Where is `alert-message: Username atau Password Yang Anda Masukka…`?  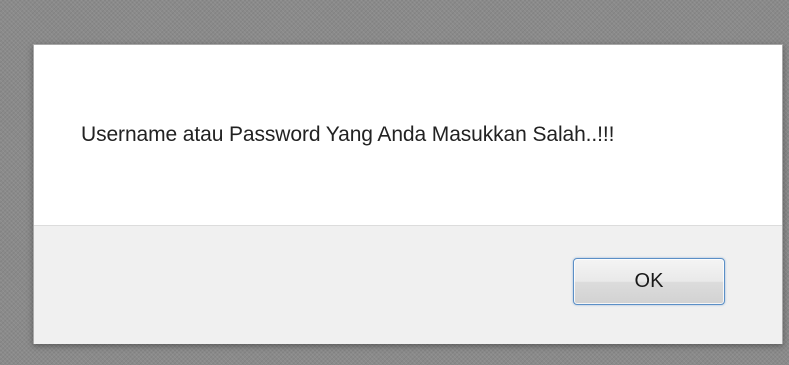 alert-message: Username atau Password Yang Anda Masukka… is located at coordinates (348, 134).